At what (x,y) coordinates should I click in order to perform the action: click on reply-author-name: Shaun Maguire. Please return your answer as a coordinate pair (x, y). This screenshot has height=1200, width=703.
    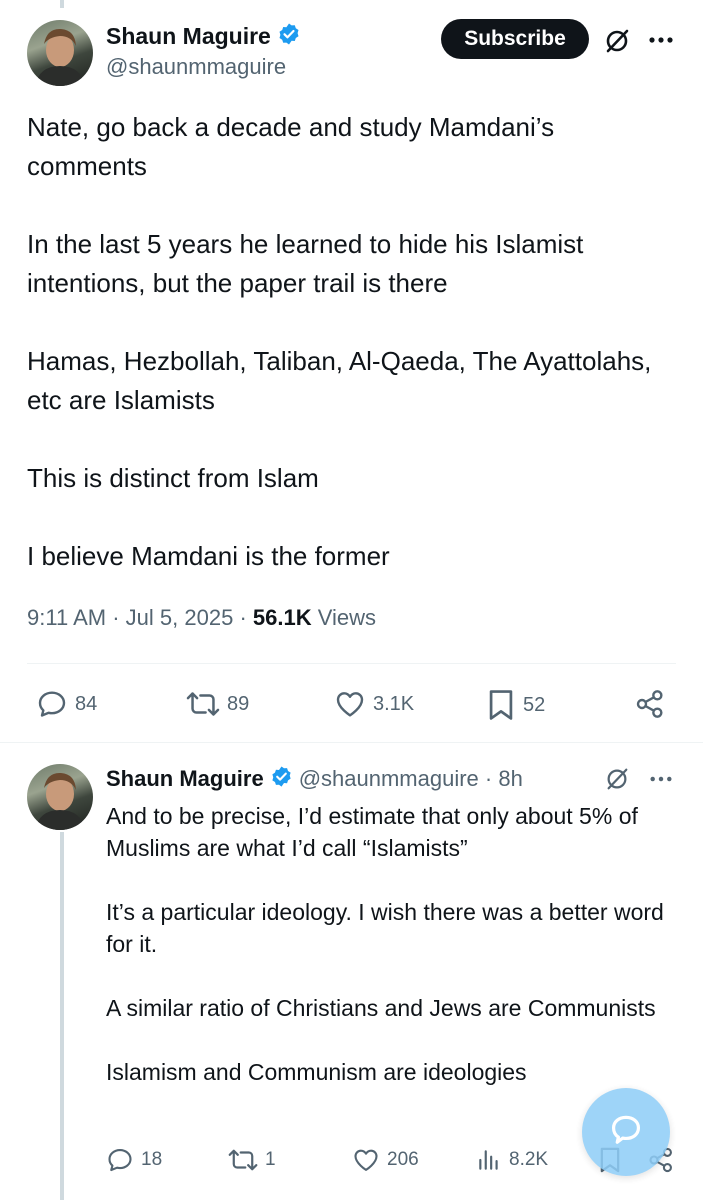
    Looking at the image, I should click on (185, 779).